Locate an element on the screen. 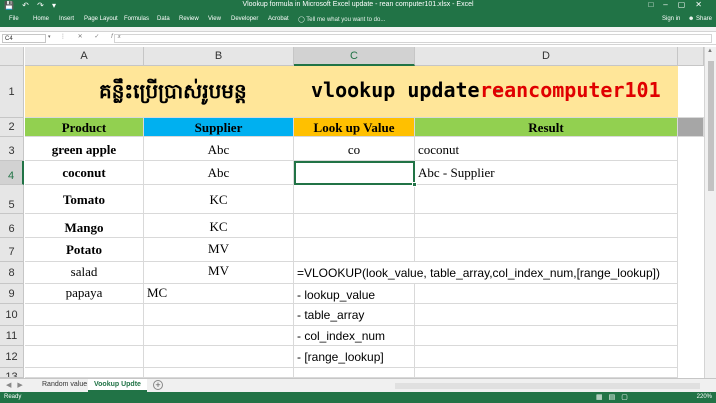 Image resolution: width=716 pixels, height=403 pixels. tab-developer: Developer is located at coordinates (244, 19).